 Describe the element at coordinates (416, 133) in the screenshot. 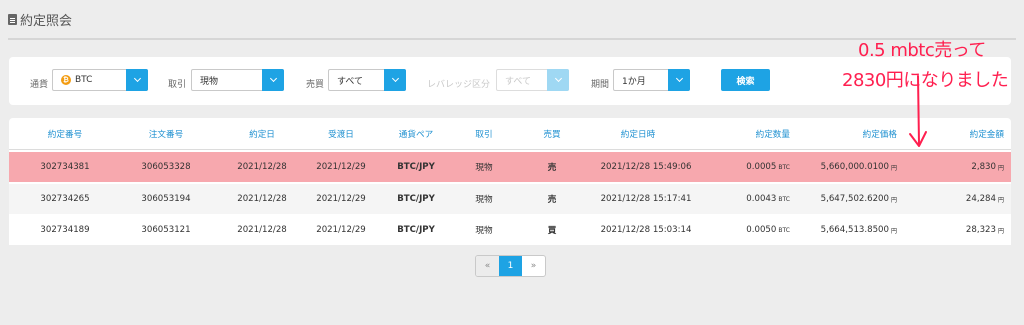

I see `col-pair: 通貨ペア` at that location.